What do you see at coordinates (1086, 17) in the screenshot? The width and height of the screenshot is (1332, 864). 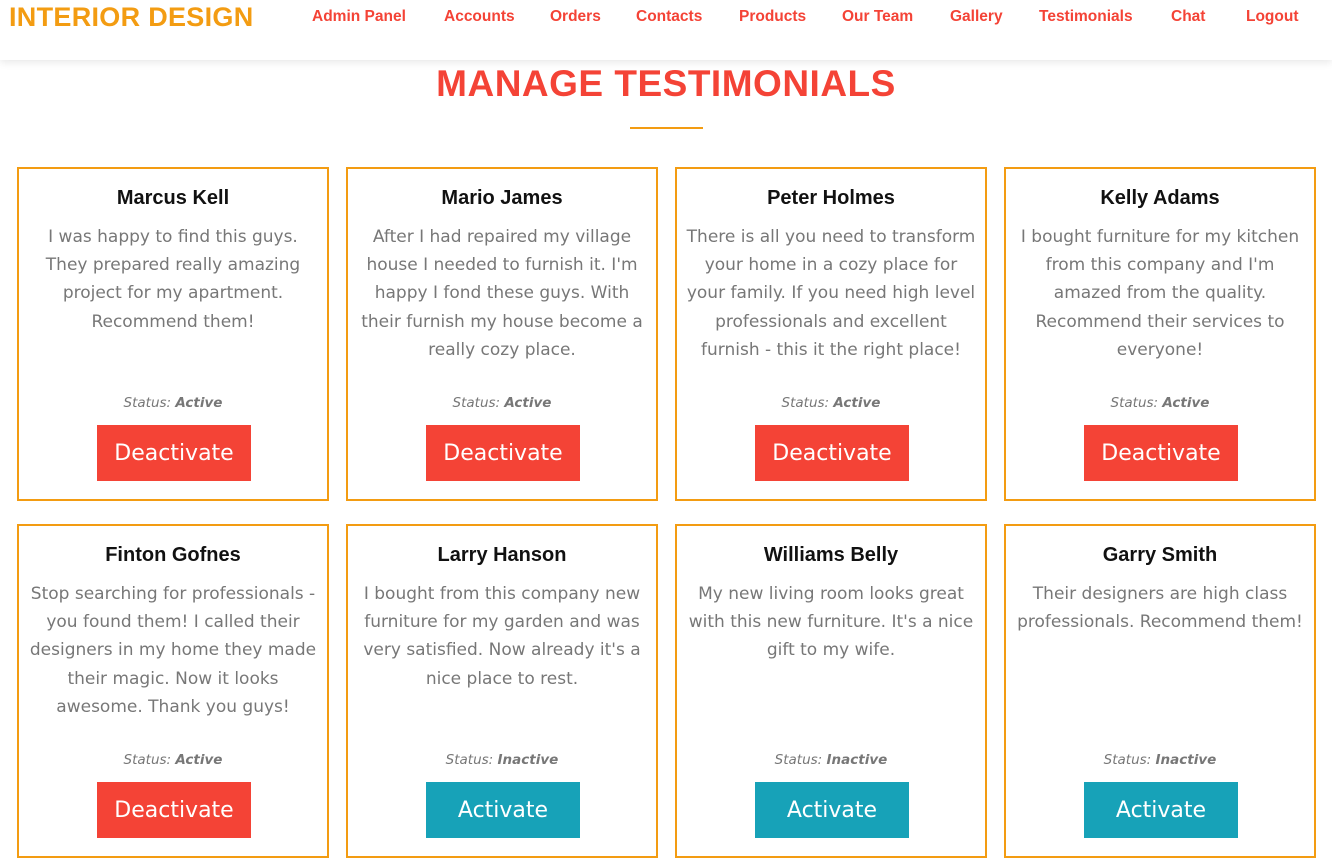 I see `nav-testimonials: Testimonials` at bounding box center [1086, 17].